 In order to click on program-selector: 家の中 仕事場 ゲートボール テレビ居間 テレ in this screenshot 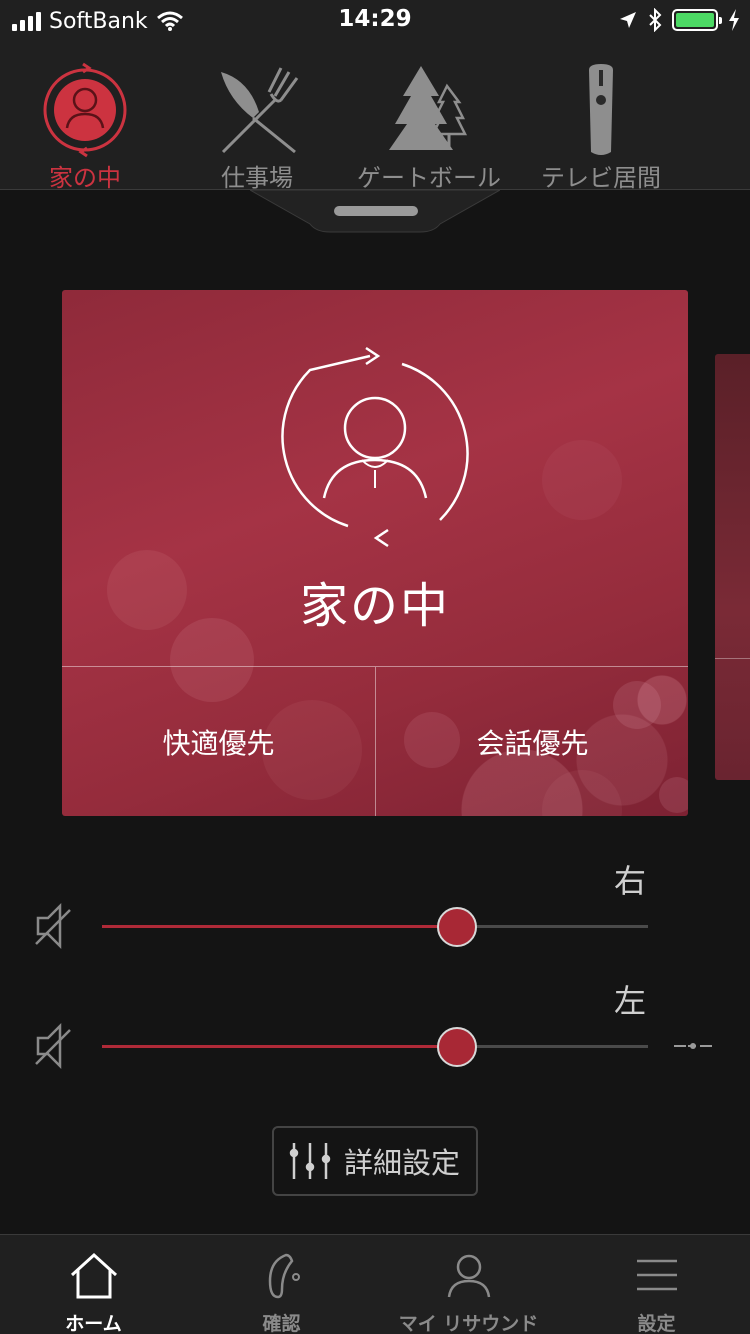, I will do `click(375, 115)`.